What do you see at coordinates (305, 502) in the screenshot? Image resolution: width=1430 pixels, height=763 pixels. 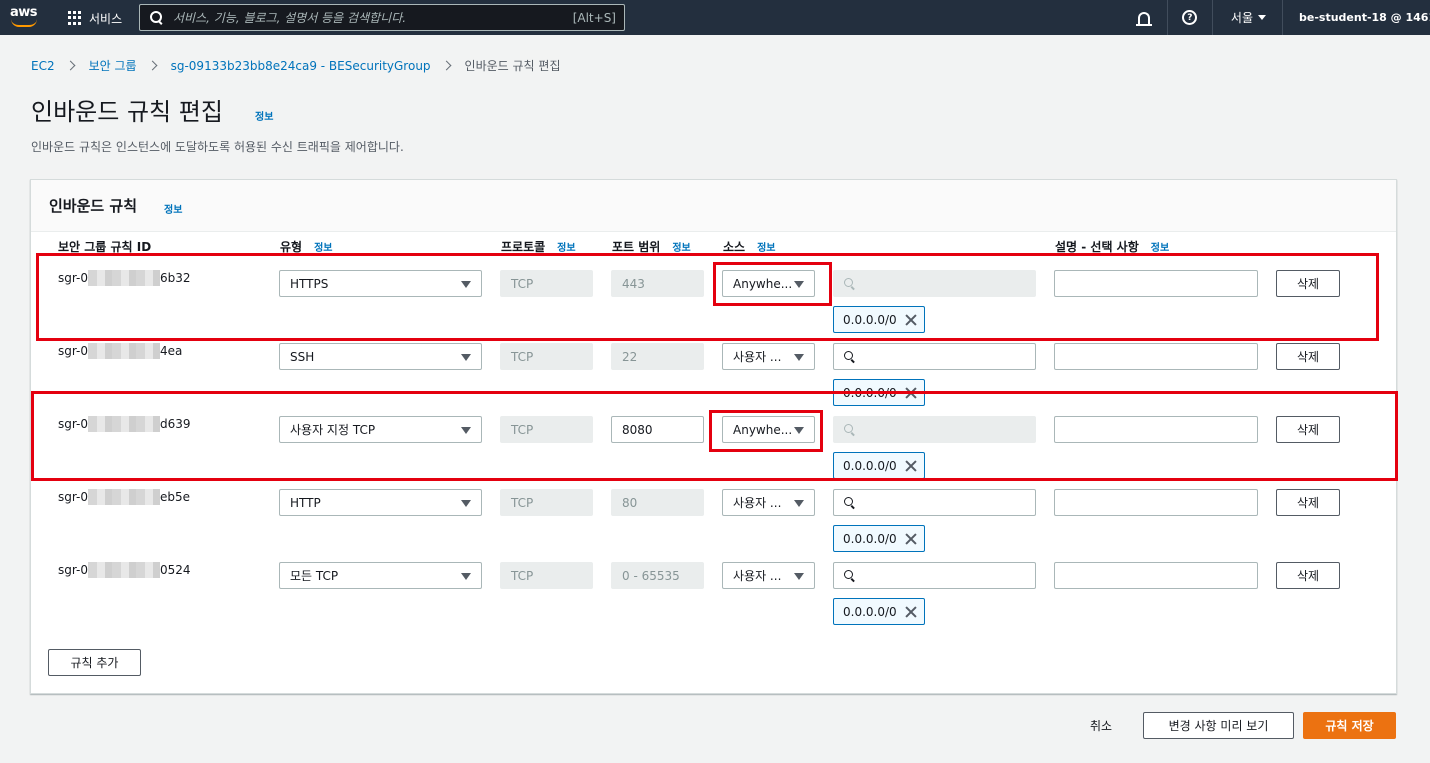 I see `rule-type-value: HTTP` at bounding box center [305, 502].